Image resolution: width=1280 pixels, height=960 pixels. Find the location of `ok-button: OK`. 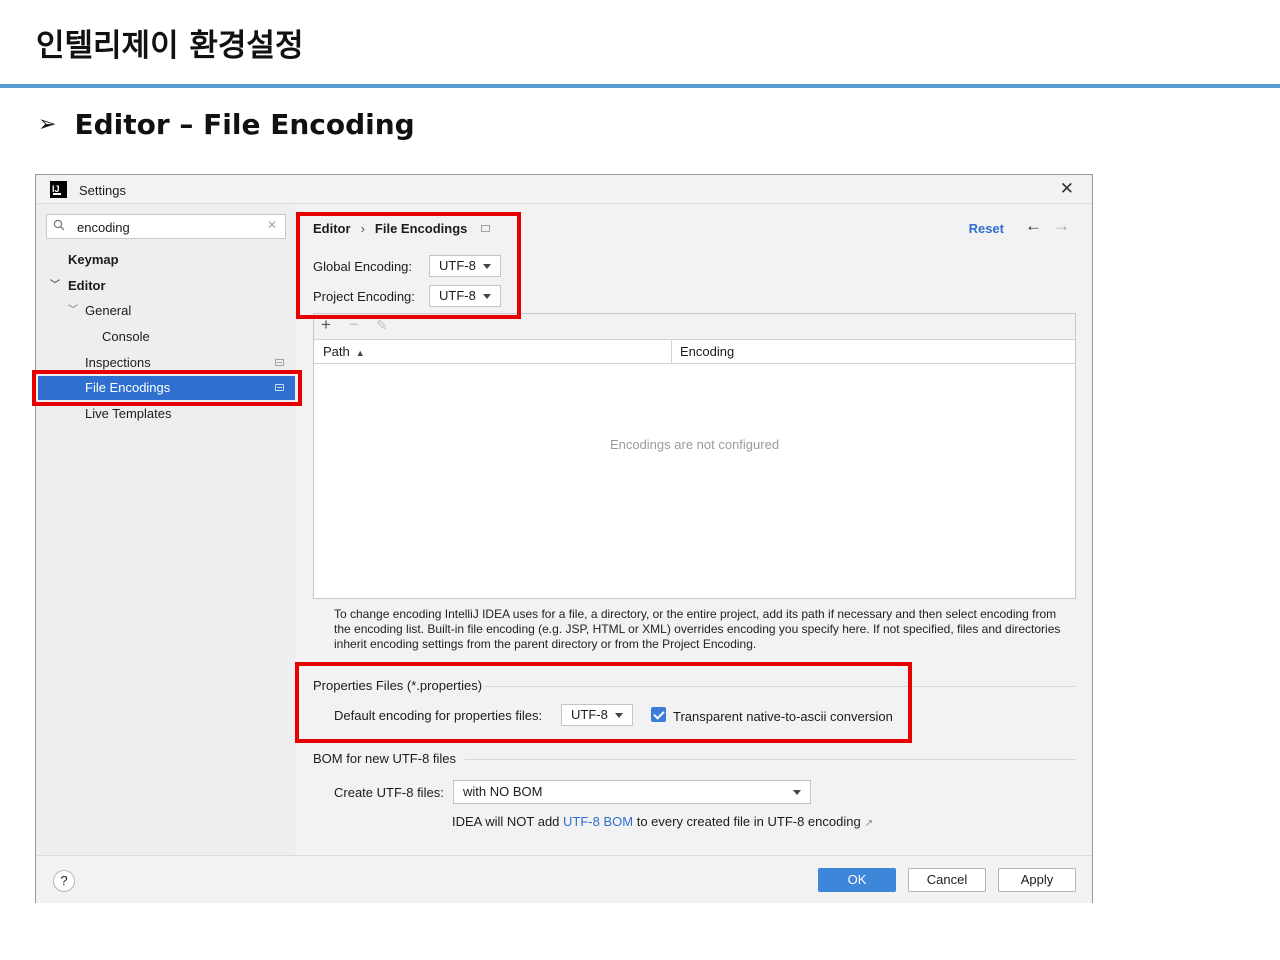

ok-button: OK is located at coordinates (857, 880).